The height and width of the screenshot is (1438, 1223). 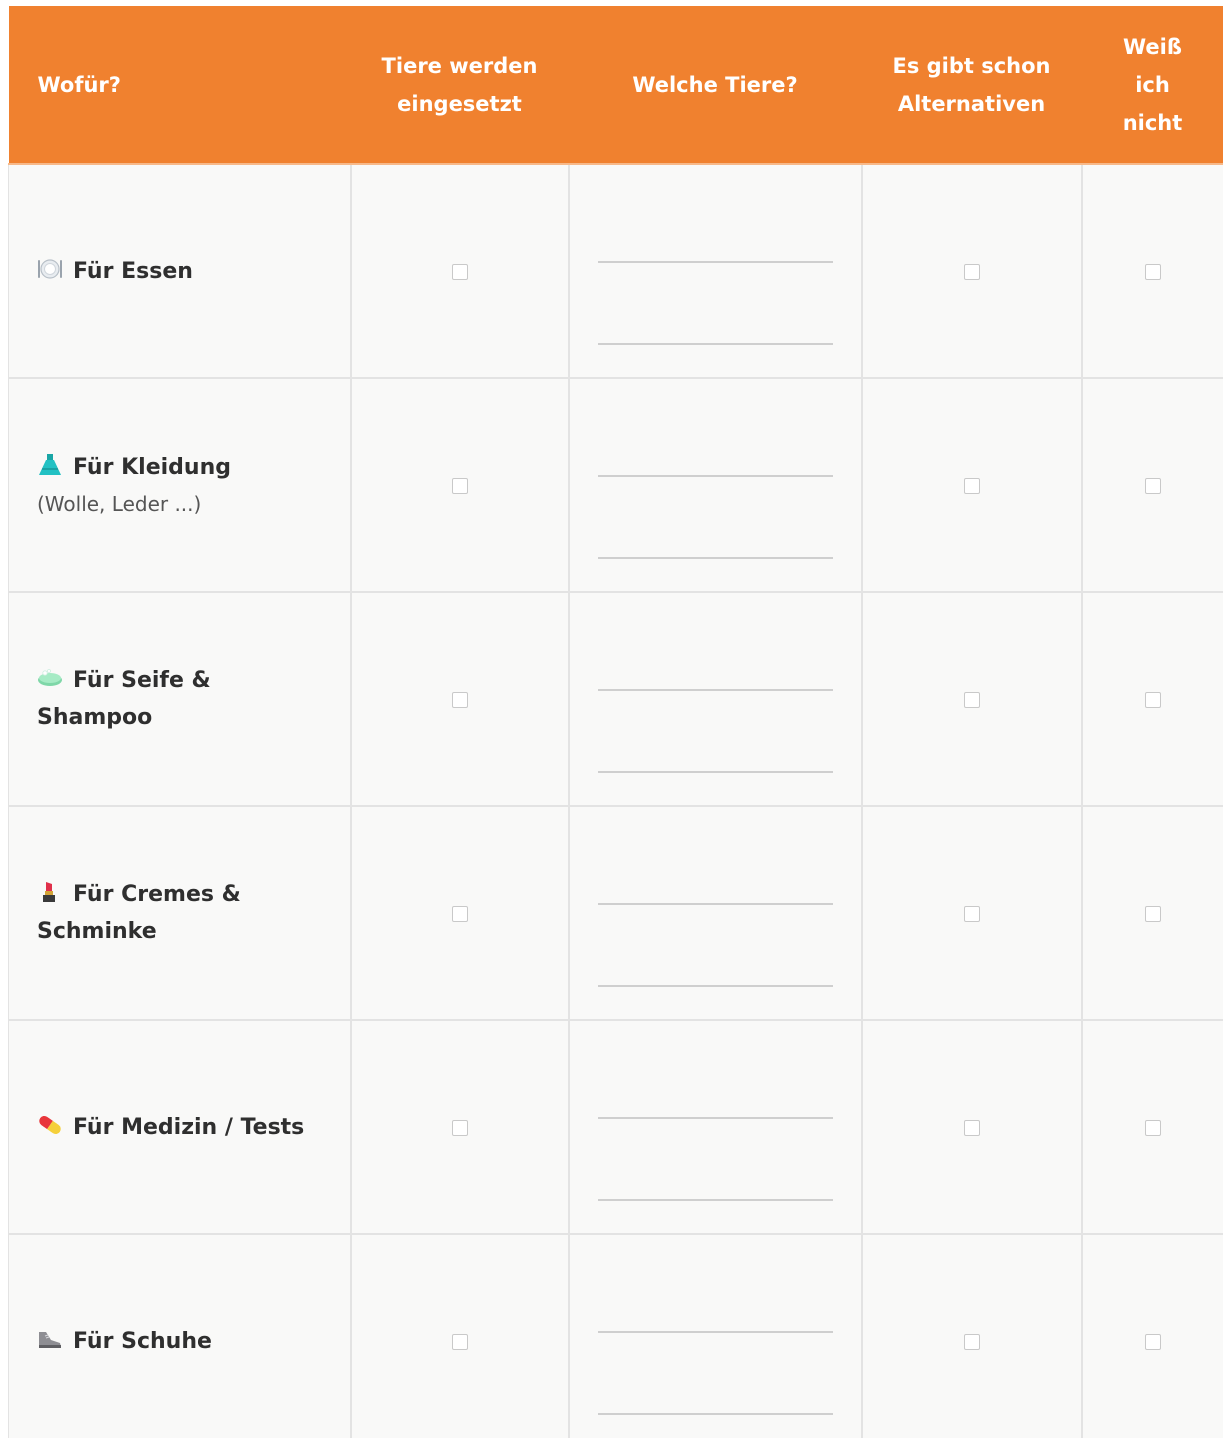 I want to click on header-purpose: Wofür?, so click(x=179, y=85).